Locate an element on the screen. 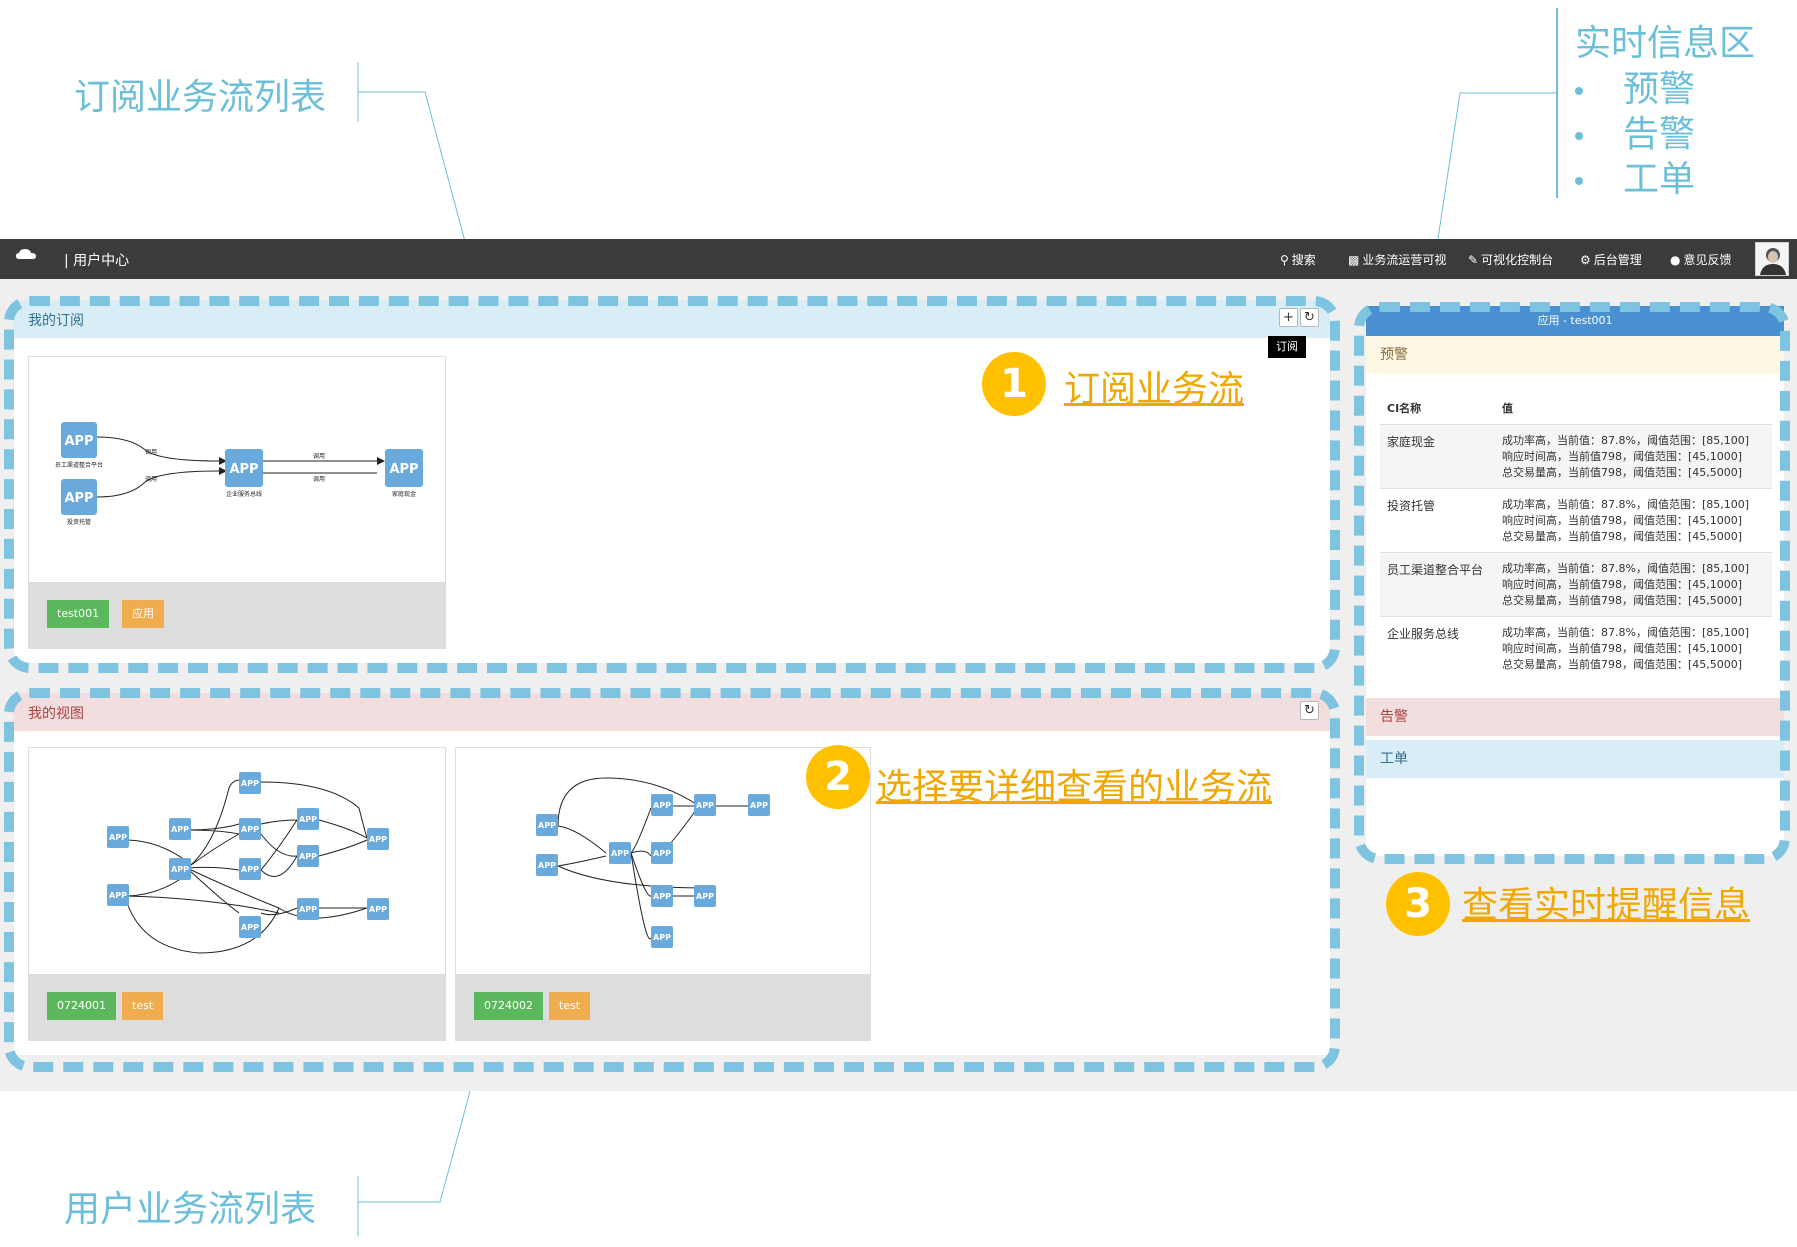 The height and width of the screenshot is (1247, 1797). card-footer: 0724001 test is located at coordinates (237, 1007).